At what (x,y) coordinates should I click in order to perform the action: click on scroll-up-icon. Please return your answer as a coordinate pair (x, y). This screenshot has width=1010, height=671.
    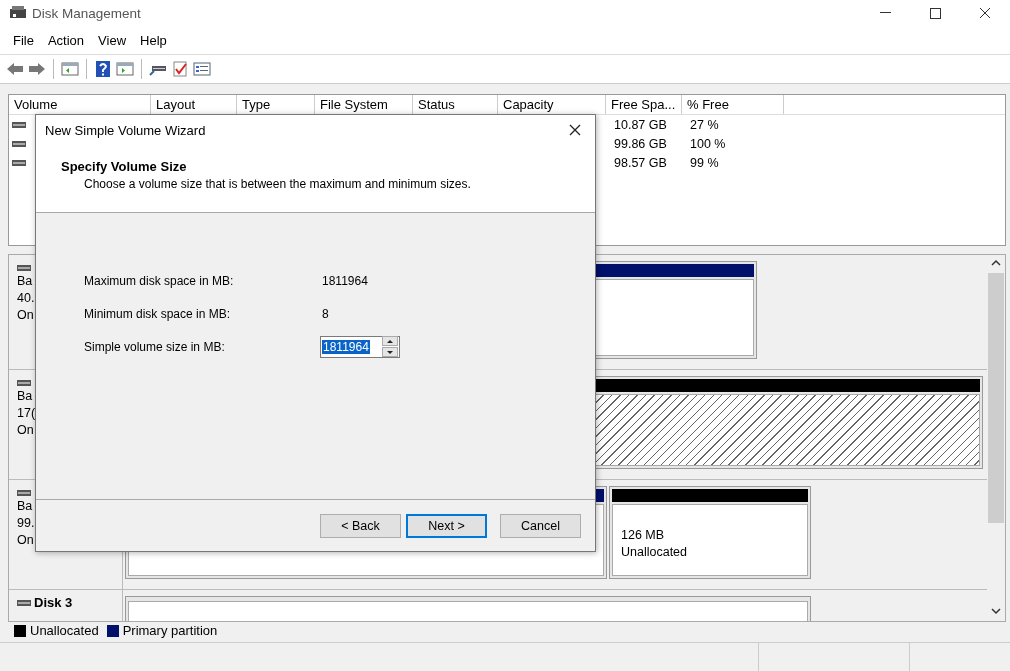
    Looking at the image, I should click on (996, 263).